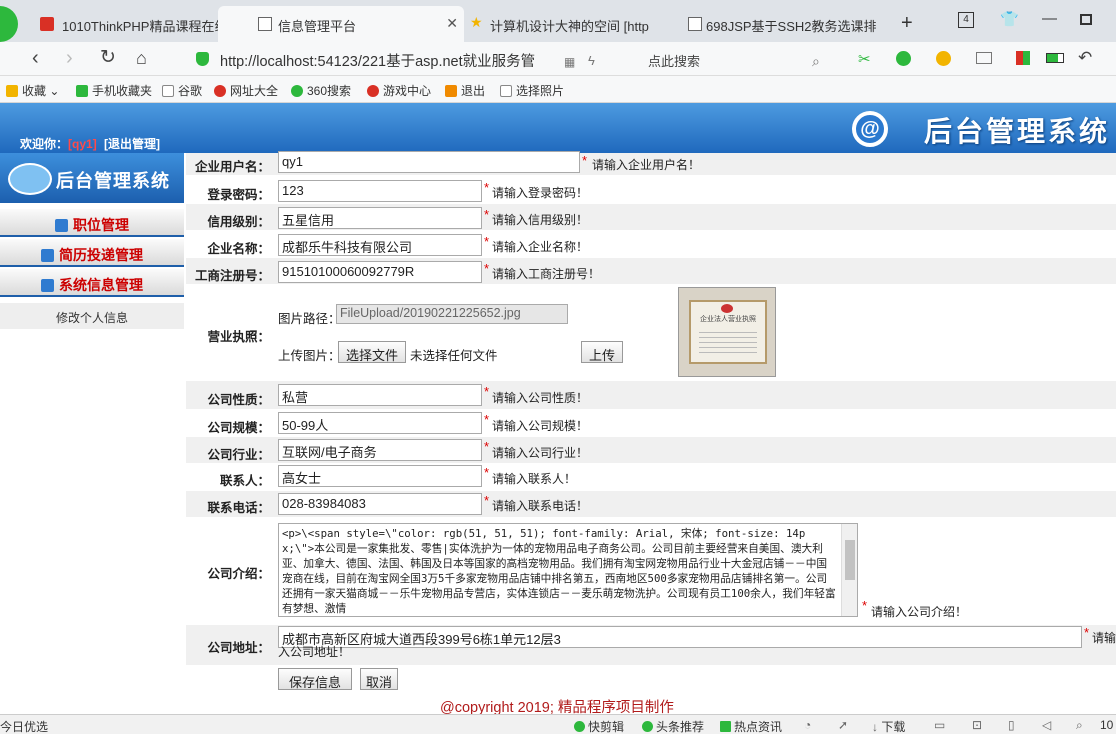 This screenshot has height=735, width=1116. Describe the element at coordinates (238, 249) in the screenshot. I see `field-label: 企业名称：` at that location.